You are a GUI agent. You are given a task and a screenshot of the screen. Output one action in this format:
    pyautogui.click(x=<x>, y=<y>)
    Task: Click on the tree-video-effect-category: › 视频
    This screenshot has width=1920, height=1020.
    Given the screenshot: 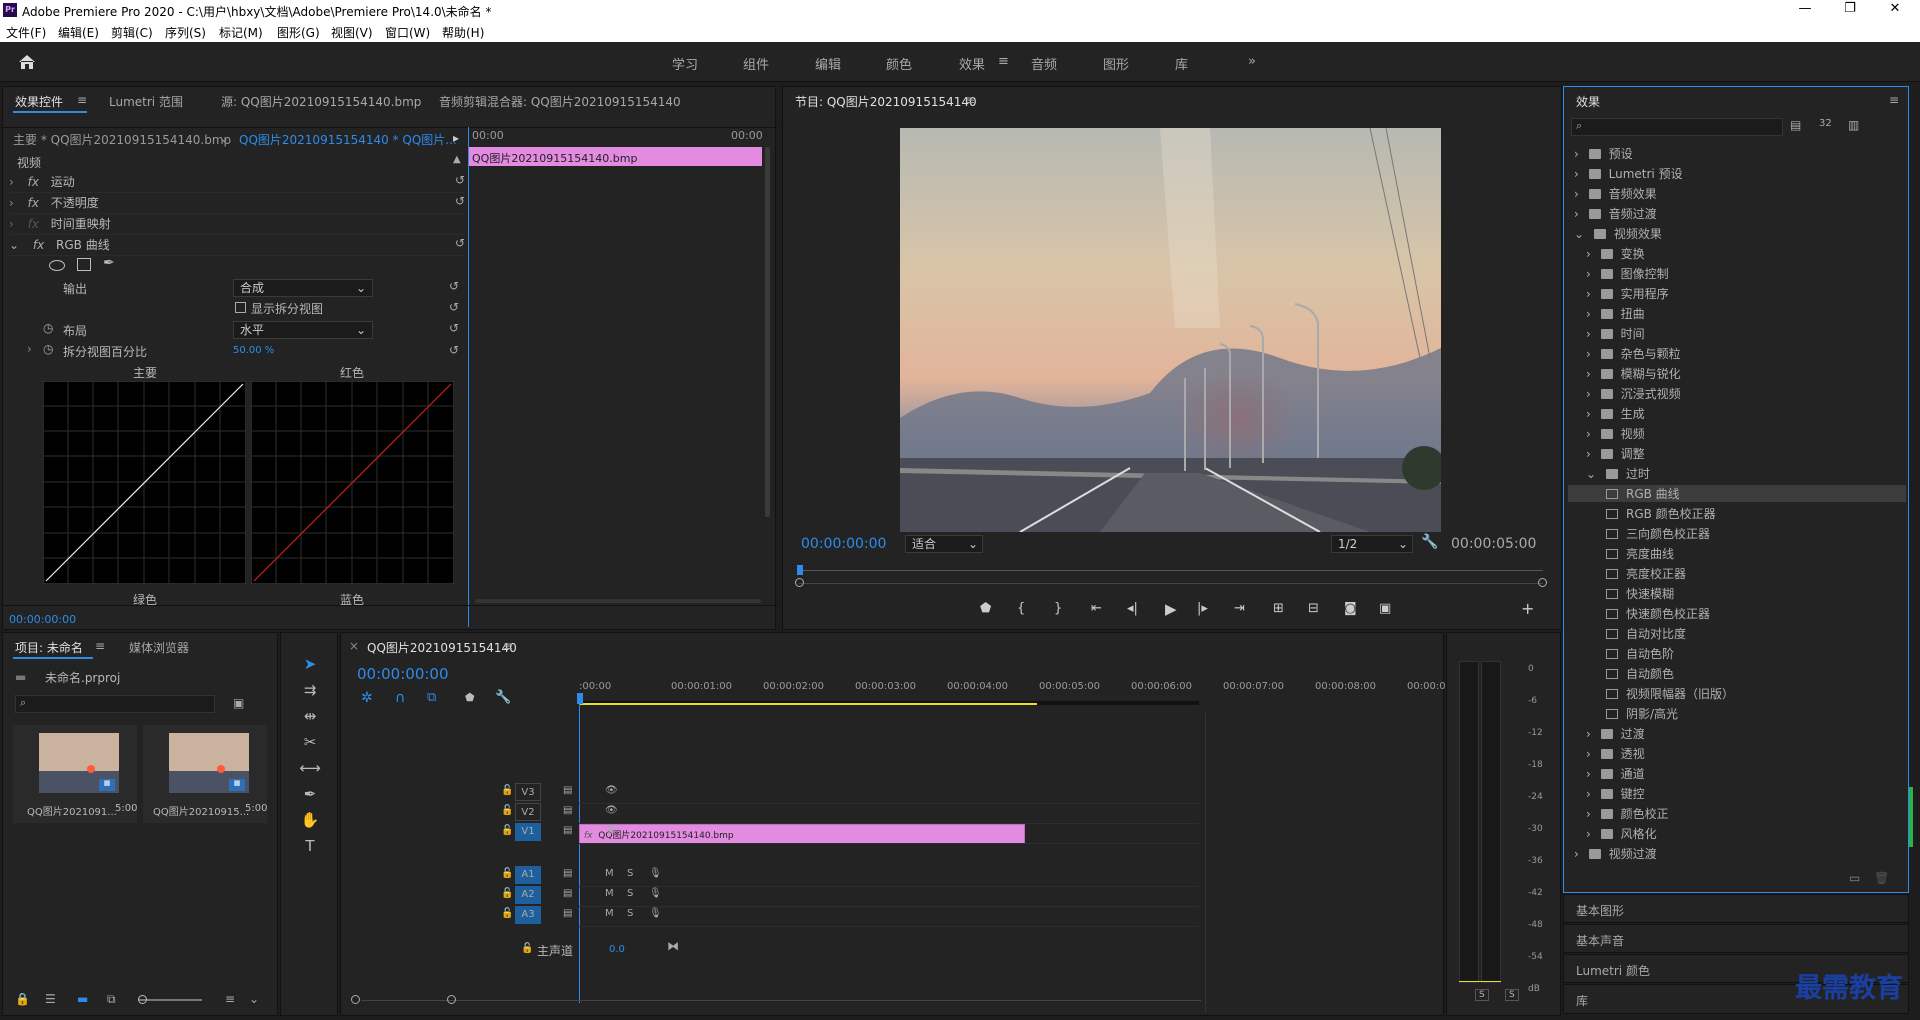 What is the action you would take?
    pyautogui.click(x=1615, y=433)
    